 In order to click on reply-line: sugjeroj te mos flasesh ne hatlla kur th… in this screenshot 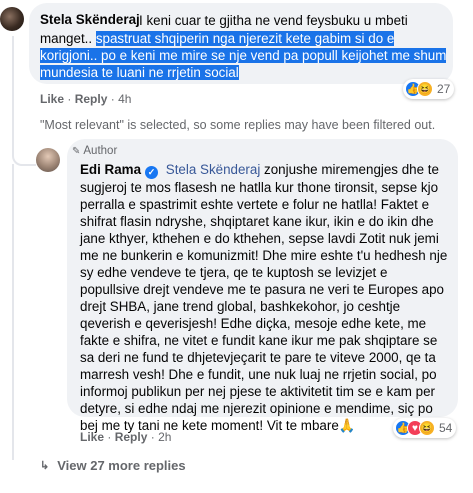, I will do `click(259, 187)`.